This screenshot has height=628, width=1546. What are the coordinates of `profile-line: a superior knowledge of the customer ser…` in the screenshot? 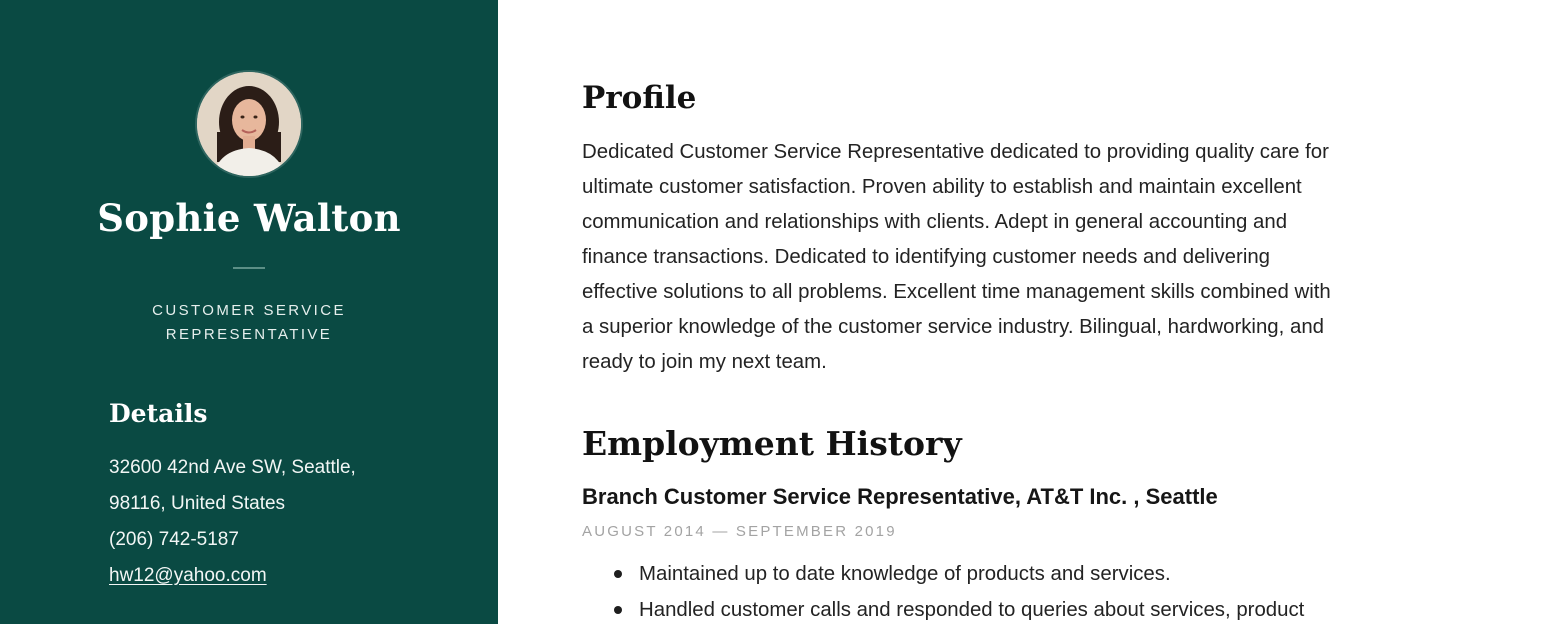 It's located at (953, 327).